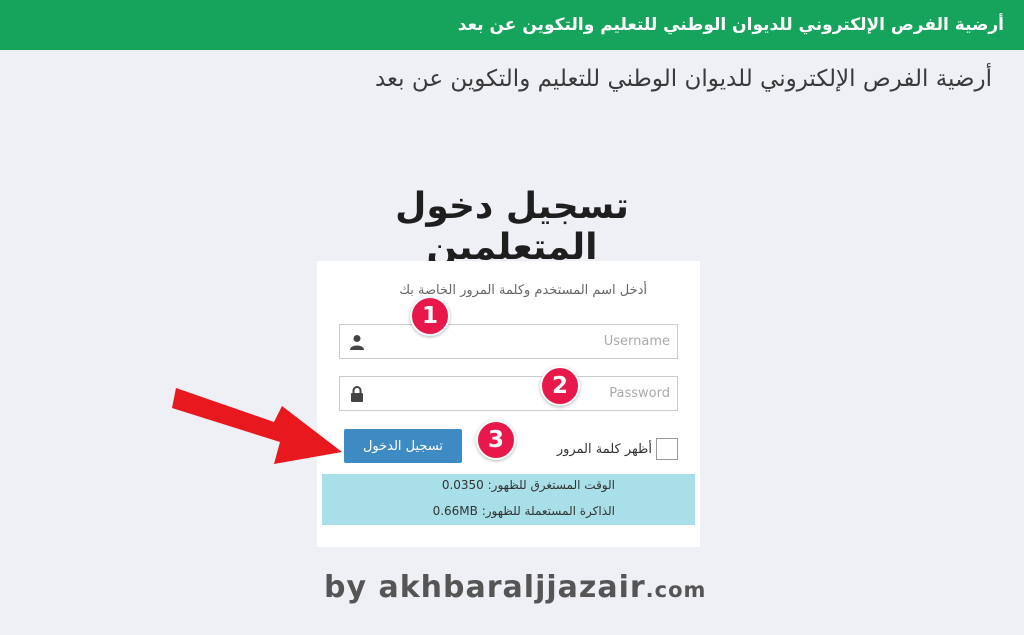  I want to click on step-badge-1: 1, so click(430, 316).